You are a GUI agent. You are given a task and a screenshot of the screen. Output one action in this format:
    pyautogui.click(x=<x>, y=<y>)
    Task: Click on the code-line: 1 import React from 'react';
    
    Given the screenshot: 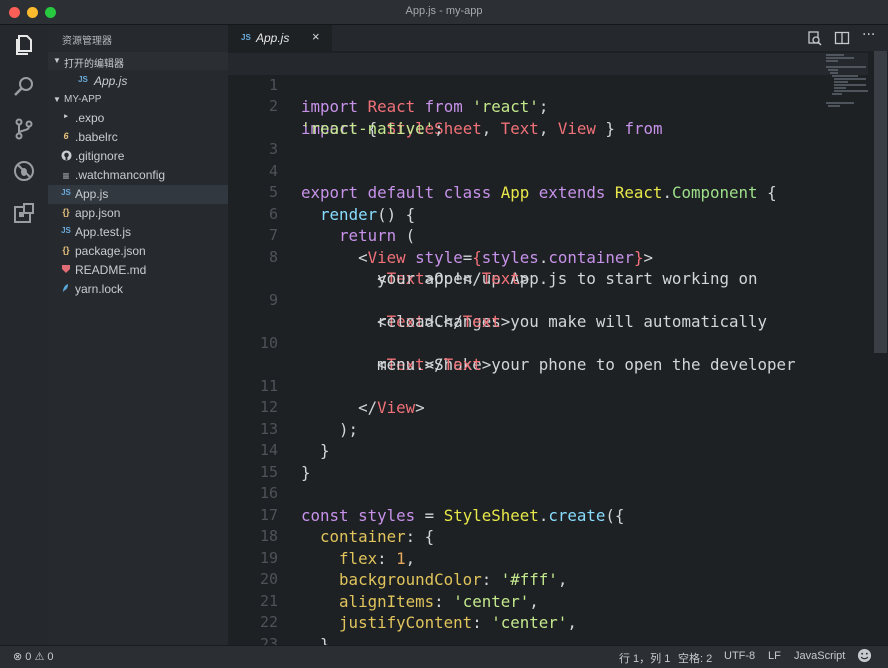 What is the action you would take?
    pyautogui.click(x=548, y=64)
    